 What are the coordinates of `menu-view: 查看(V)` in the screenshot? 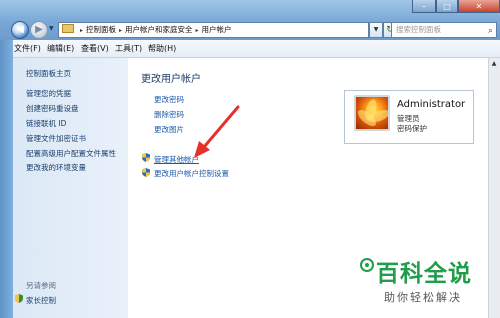 It's located at (95, 48).